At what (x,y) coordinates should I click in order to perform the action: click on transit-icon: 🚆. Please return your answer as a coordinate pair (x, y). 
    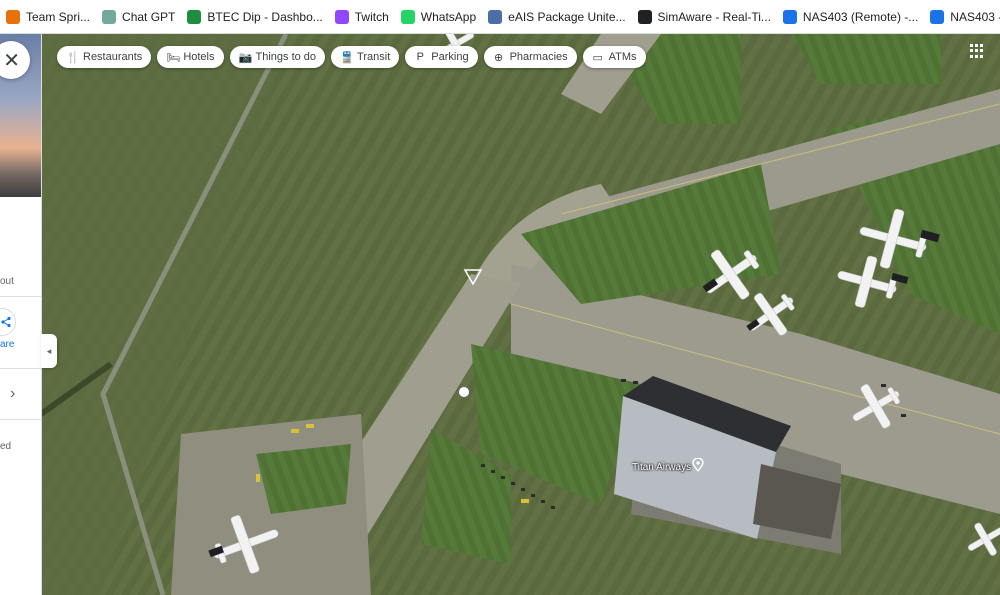
    Looking at the image, I should click on (347, 57).